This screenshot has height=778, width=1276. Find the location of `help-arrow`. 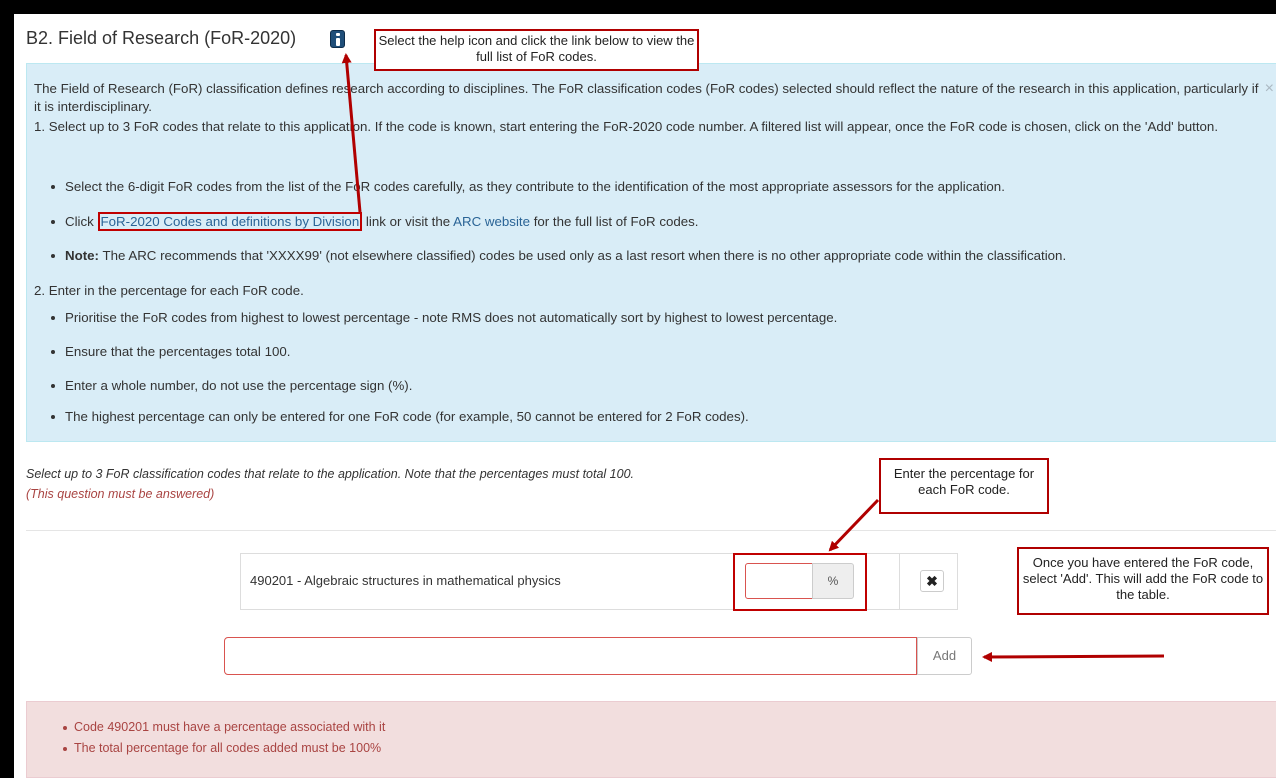

help-arrow is located at coordinates (351, 133).